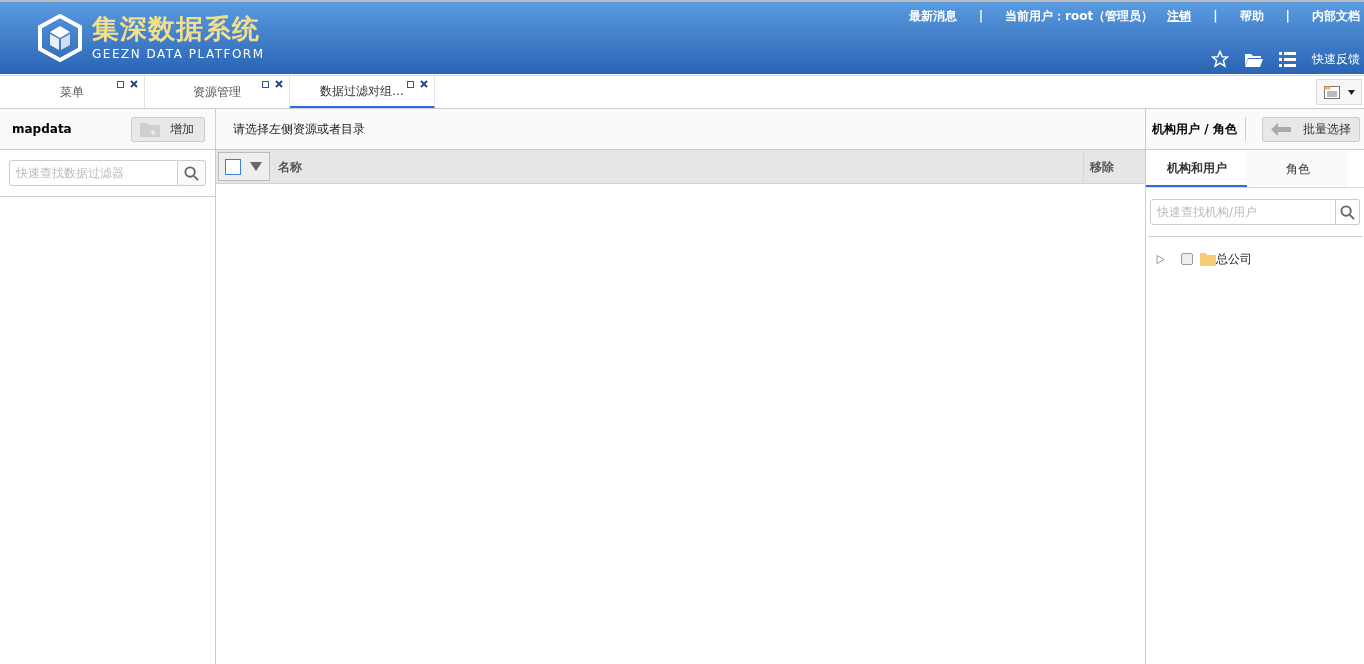 This screenshot has width=1364, height=664. What do you see at coordinates (1199, 129) in the screenshot?
I see `panel-title: 机构用户 / 角色` at bounding box center [1199, 129].